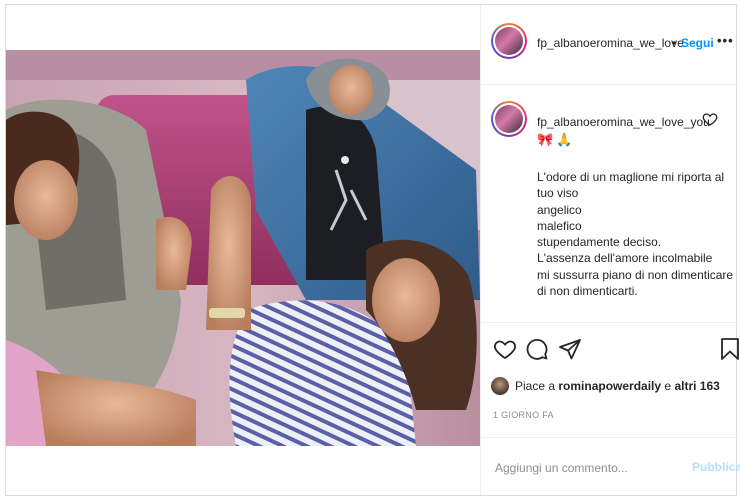  I want to click on caption-emojis: 🎀 🙏, so click(554, 140).